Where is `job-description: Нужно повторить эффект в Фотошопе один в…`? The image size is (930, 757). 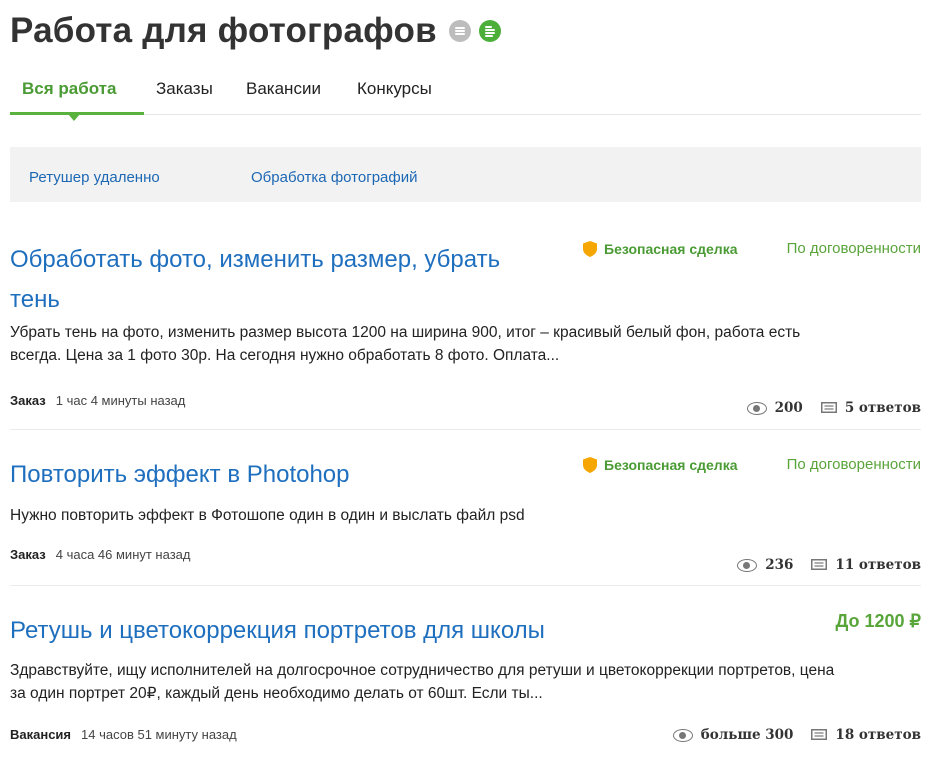
job-description: Нужно повторить эффект в Фотошопе один в… is located at coordinates (267, 515).